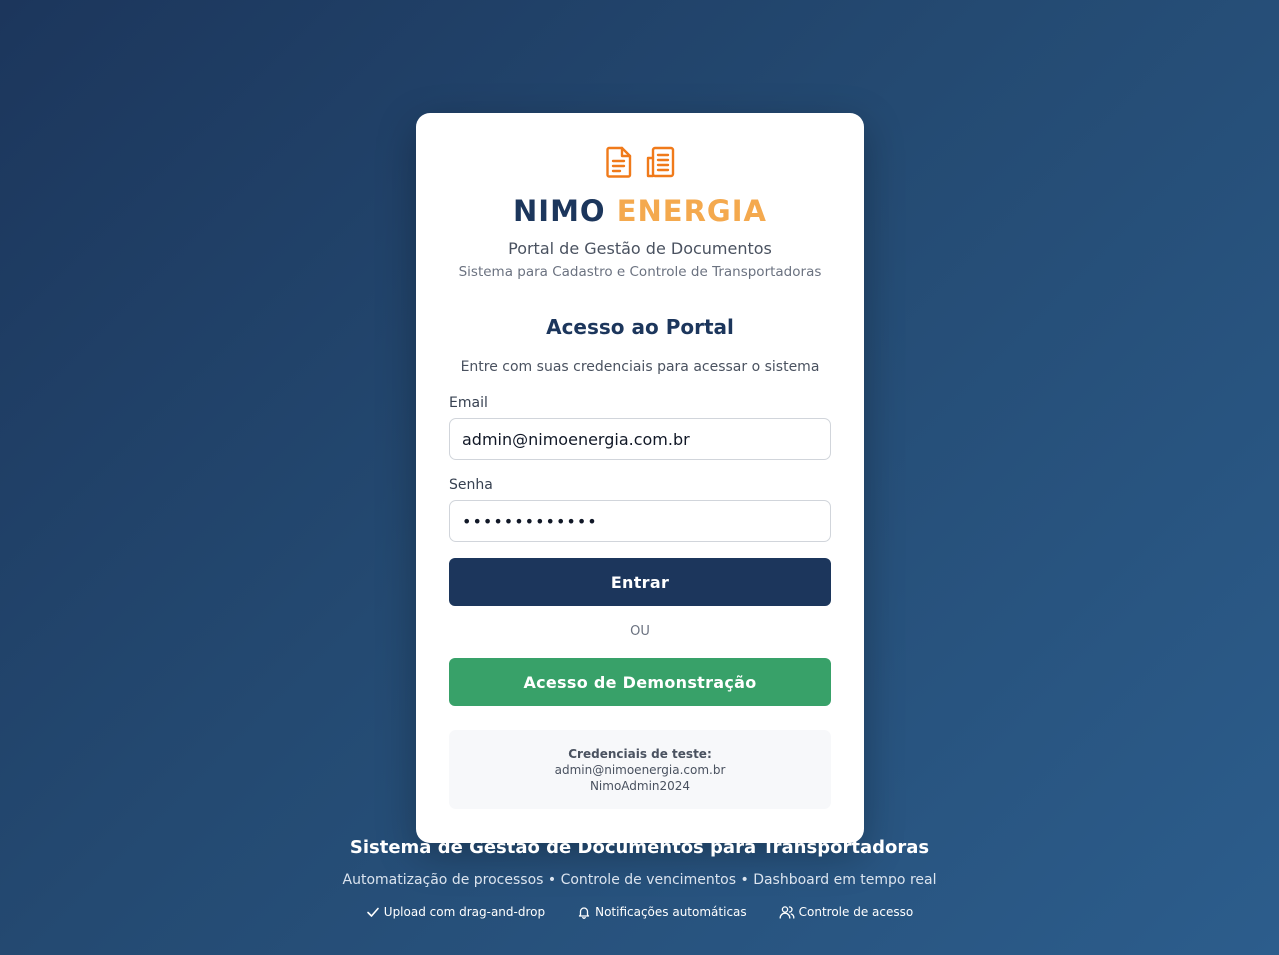 Image resolution: width=1279 pixels, height=955 pixels. Describe the element at coordinates (468, 403) in the screenshot. I see `email-label: Email` at that location.